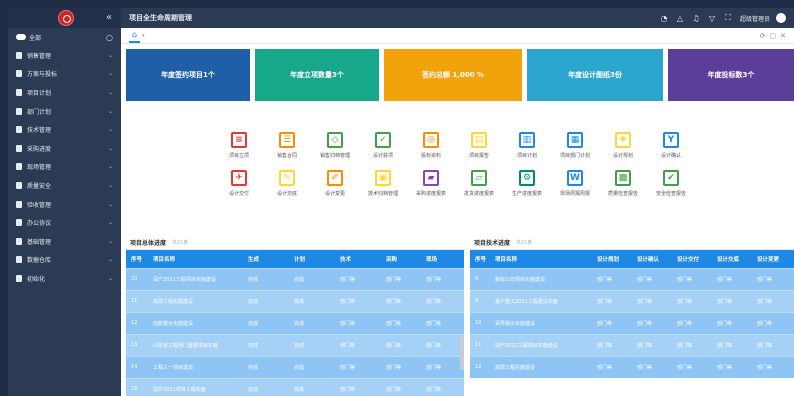 The height and width of the screenshot is (396, 794). I want to click on quick-link: ◎ 投标资料, so click(431, 145).